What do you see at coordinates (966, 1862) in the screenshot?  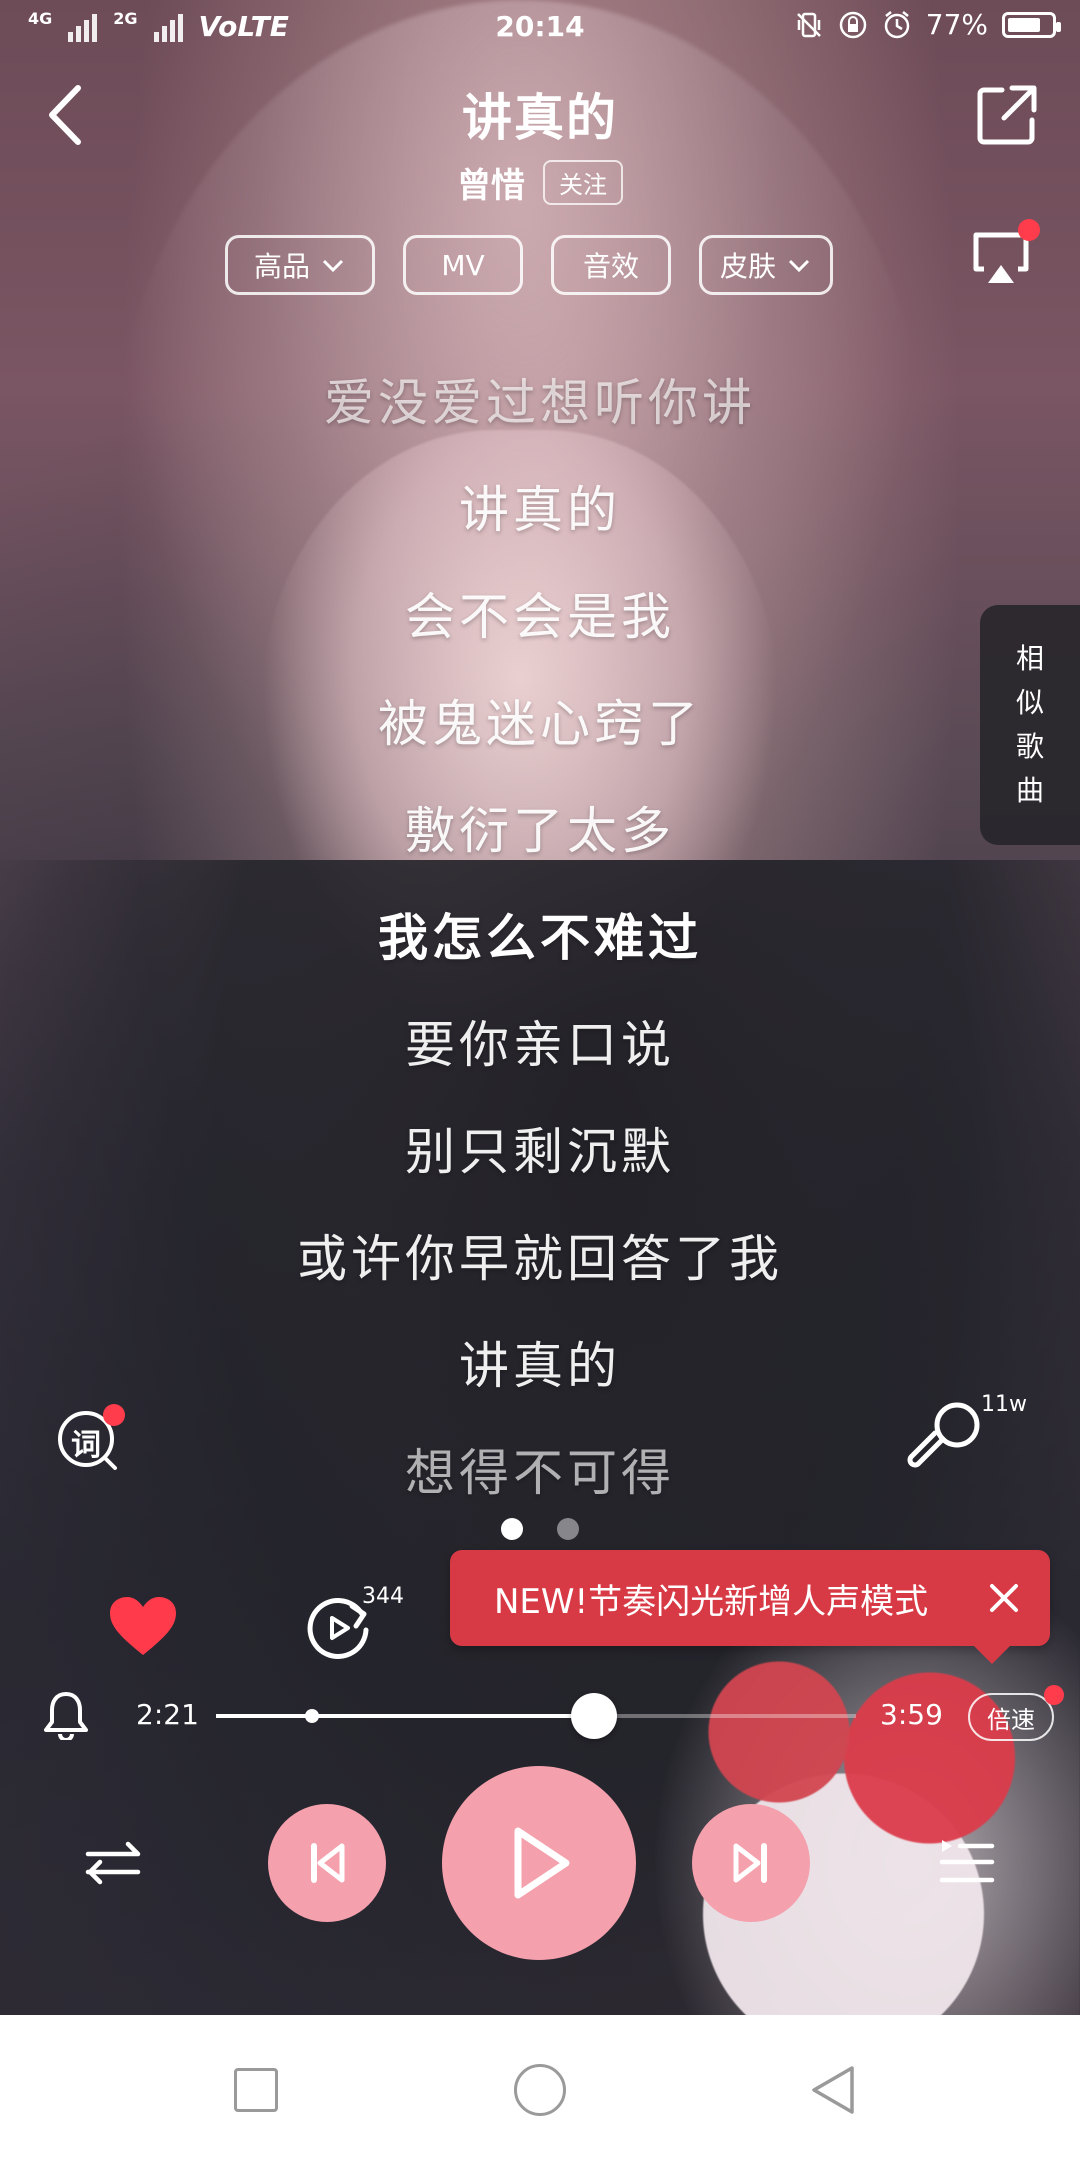 I see `queue-icon` at bounding box center [966, 1862].